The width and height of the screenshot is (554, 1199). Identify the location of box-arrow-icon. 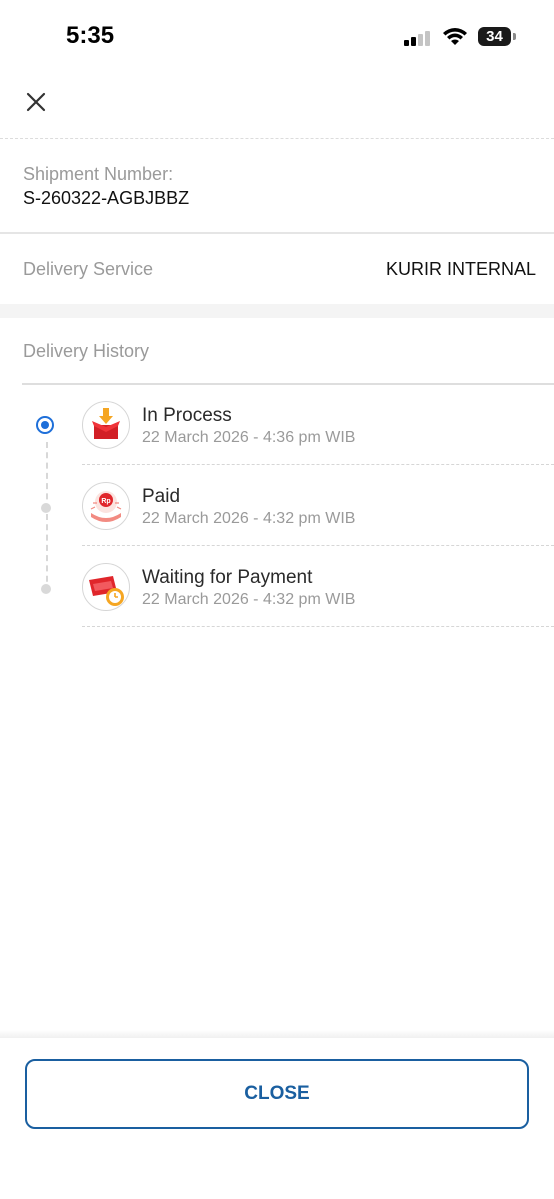
(106, 425).